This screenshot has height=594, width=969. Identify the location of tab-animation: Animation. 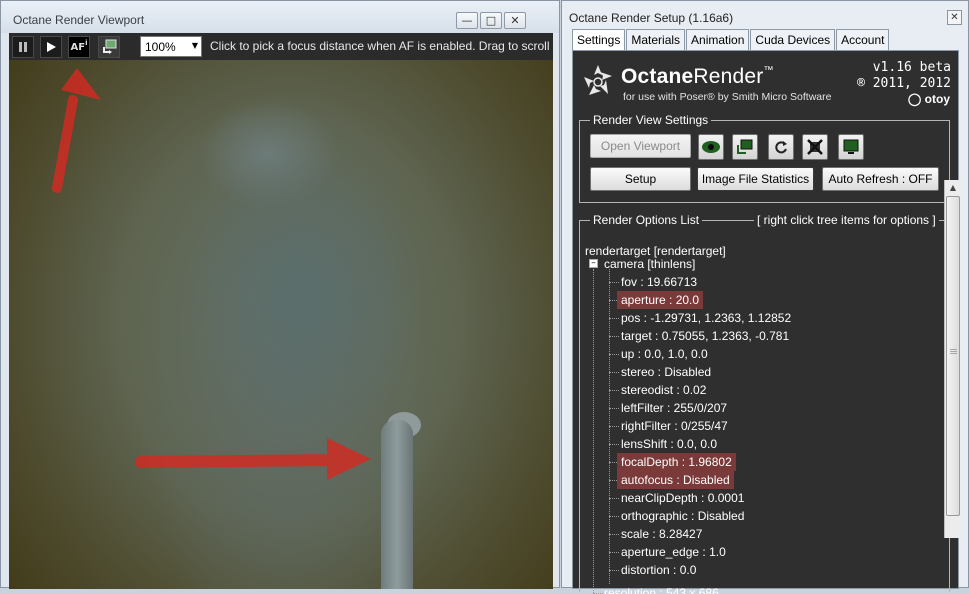
(718, 39).